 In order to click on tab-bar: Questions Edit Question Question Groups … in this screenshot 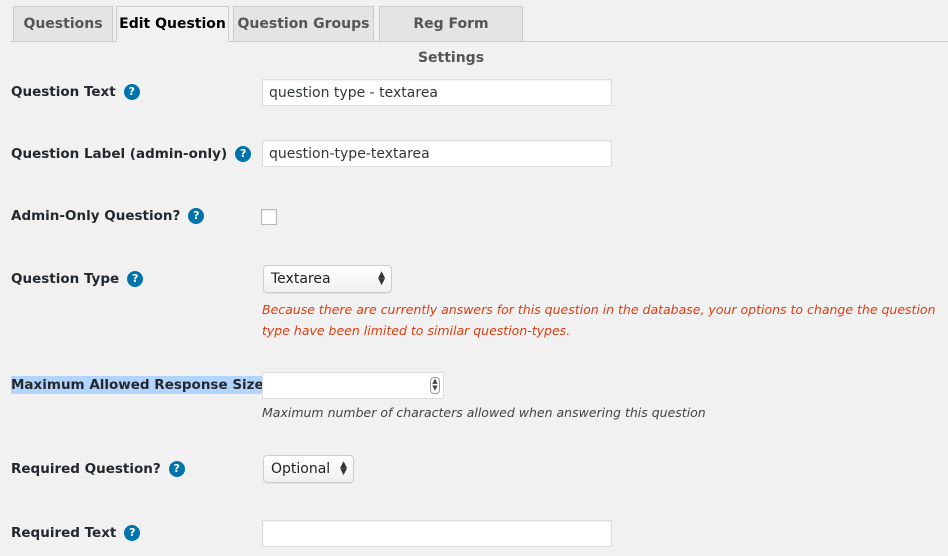, I will do `click(474, 33)`.